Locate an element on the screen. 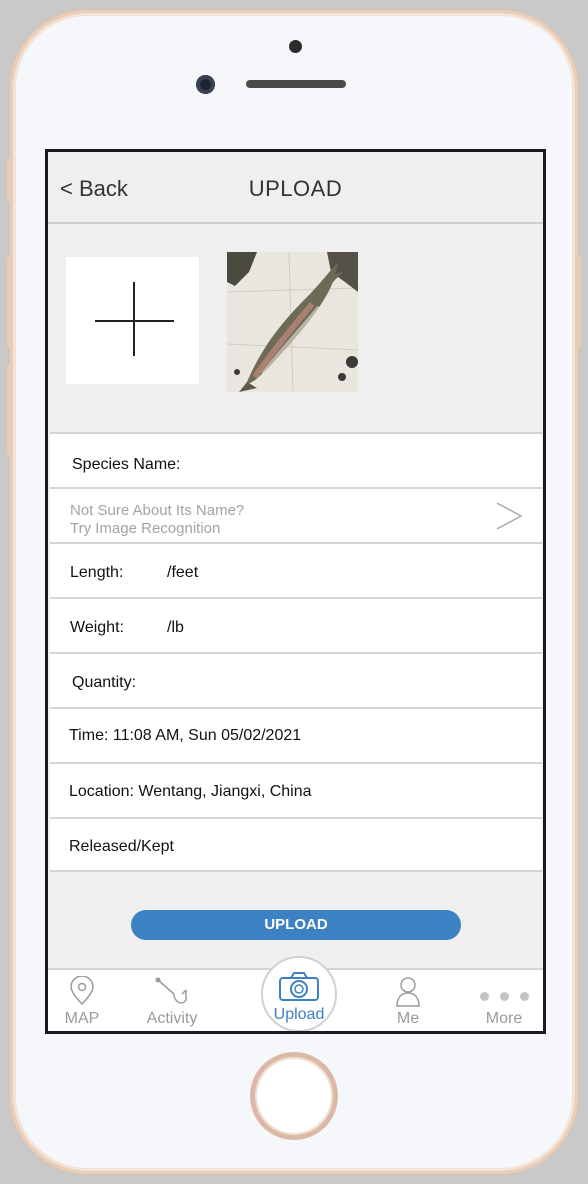 The height and width of the screenshot is (1184, 588). tab-activity-label: Activity is located at coordinates (172, 1018).